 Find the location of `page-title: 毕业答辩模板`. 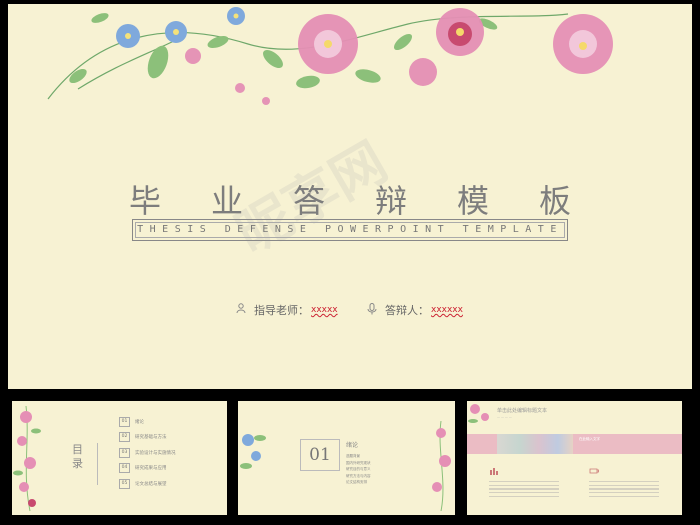

page-title: 毕业答辩模板 is located at coordinates (374, 201).